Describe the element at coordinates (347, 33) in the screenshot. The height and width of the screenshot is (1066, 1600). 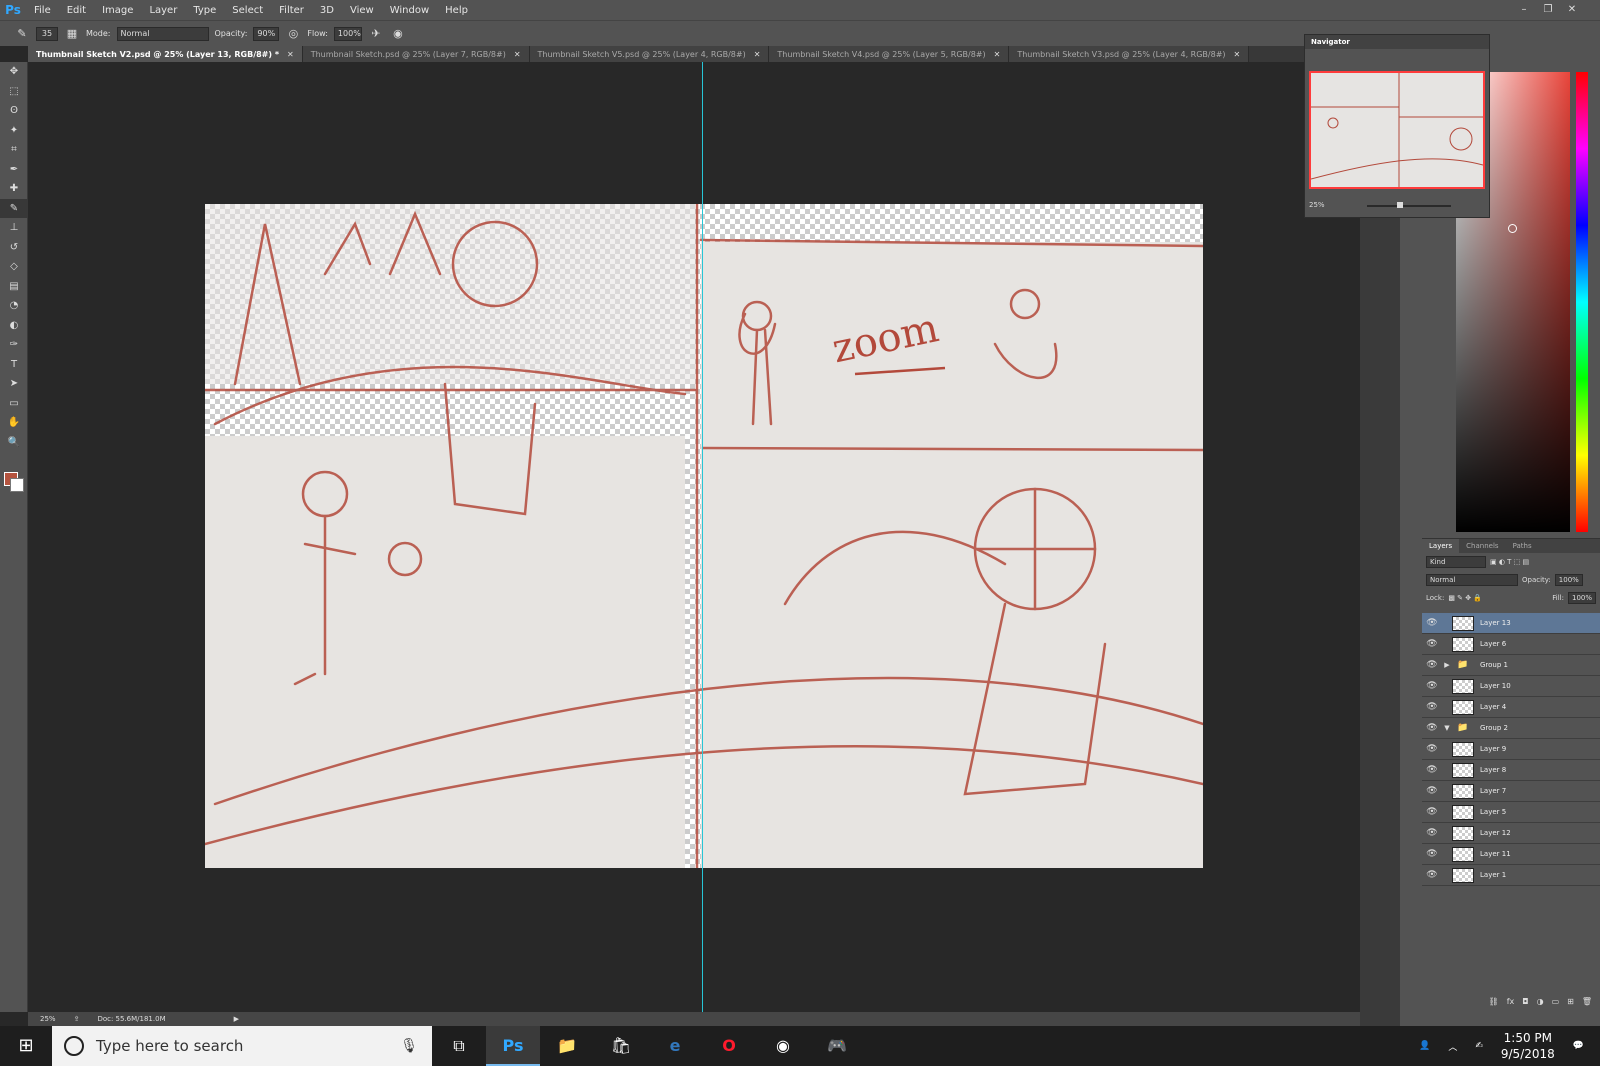
I see `flow-field: 100%` at that location.